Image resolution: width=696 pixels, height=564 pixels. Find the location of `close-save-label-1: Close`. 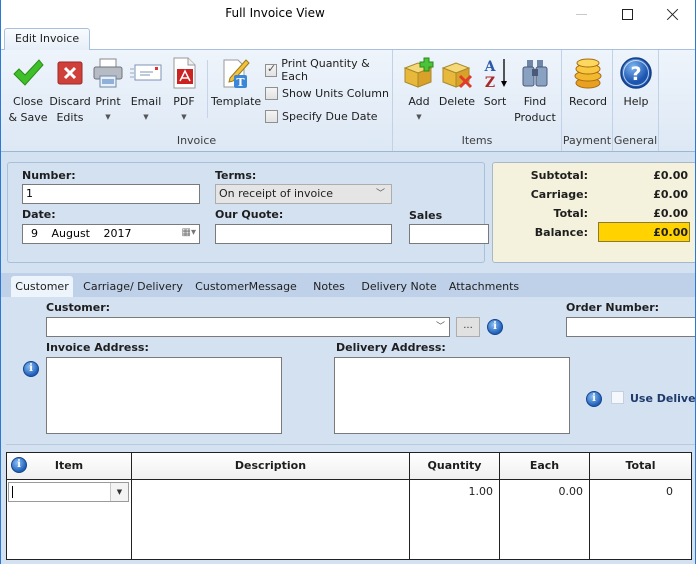

close-save-label-1: Close is located at coordinates (28, 101).